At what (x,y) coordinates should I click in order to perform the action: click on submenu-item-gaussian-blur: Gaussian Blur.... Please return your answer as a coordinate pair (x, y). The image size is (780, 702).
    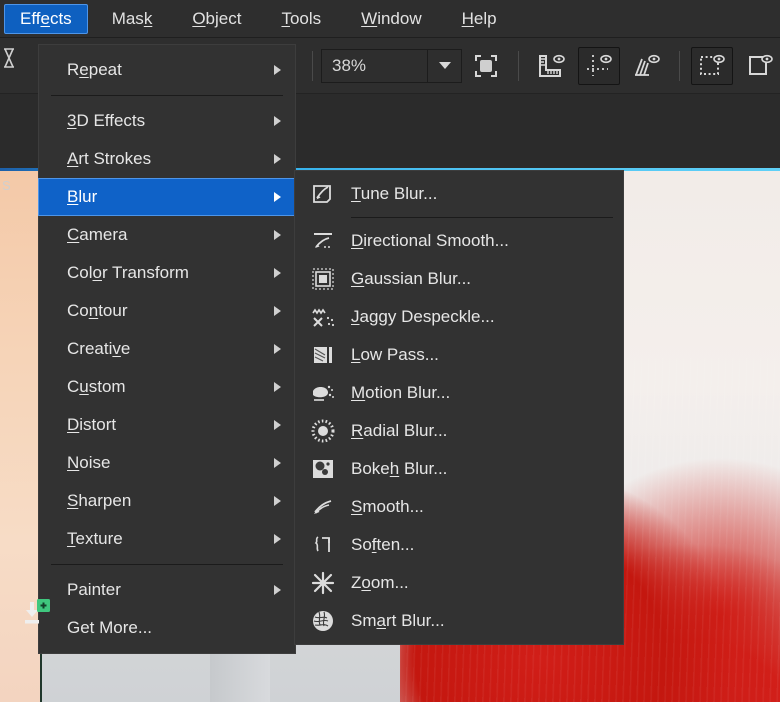
    Looking at the image, I should click on (459, 279).